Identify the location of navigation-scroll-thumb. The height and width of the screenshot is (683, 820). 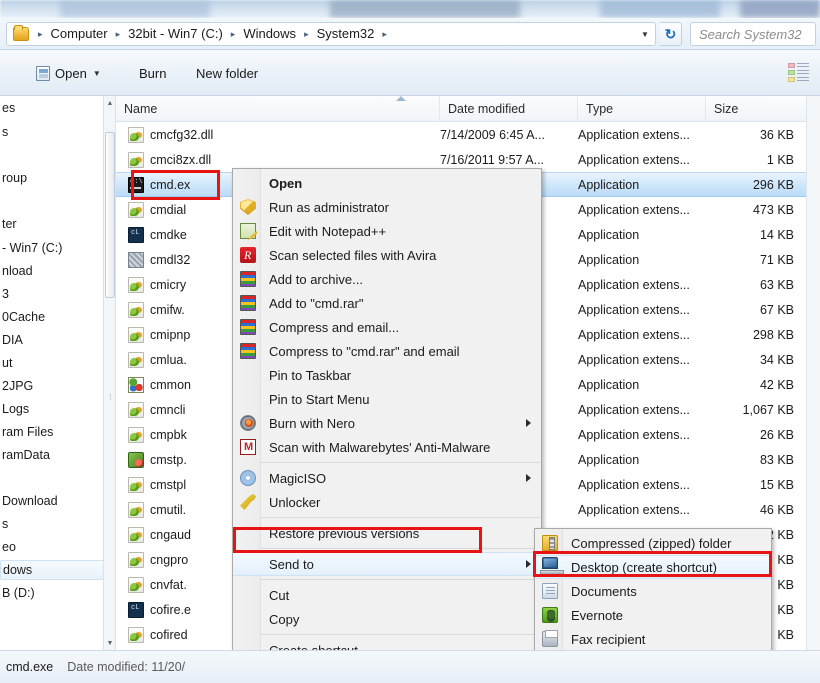
(110, 215).